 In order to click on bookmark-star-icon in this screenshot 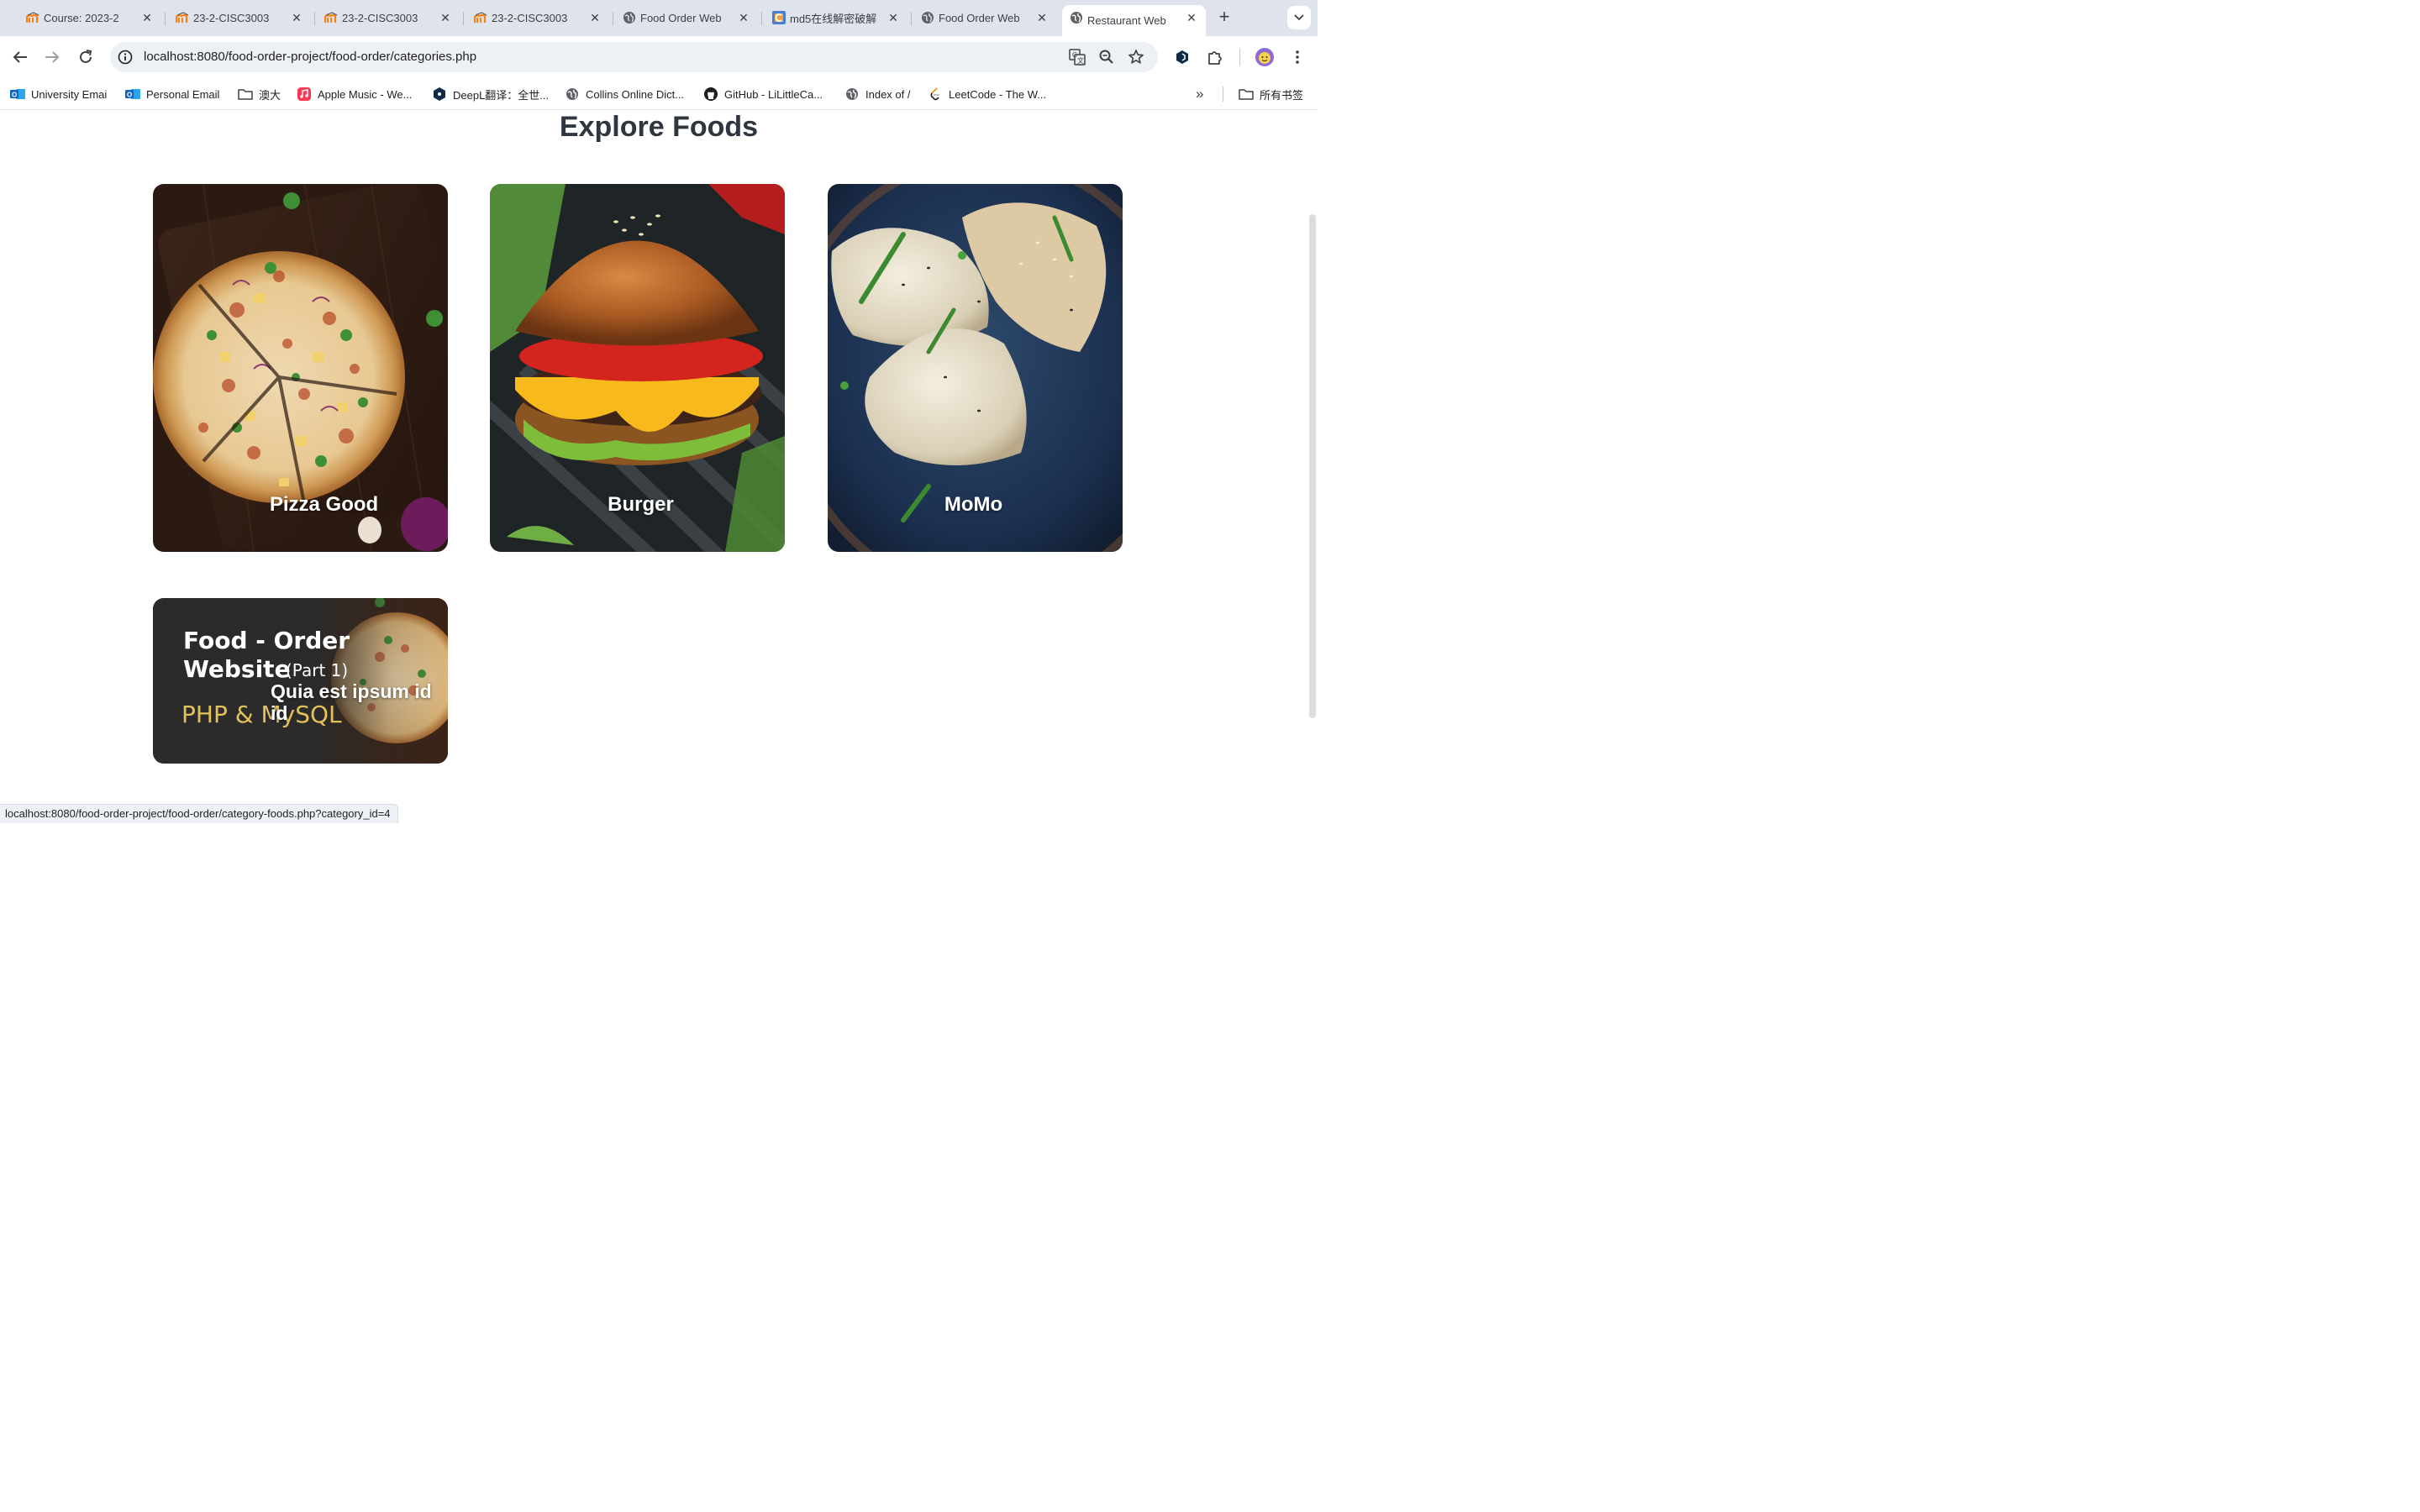, I will do `click(1136, 57)`.